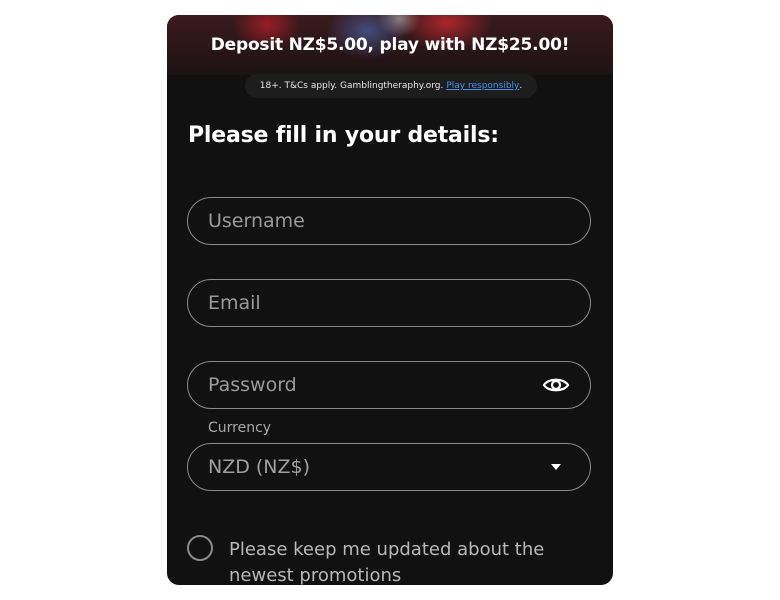  What do you see at coordinates (200, 548) in the screenshot?
I see `promotions-checkbox` at bounding box center [200, 548].